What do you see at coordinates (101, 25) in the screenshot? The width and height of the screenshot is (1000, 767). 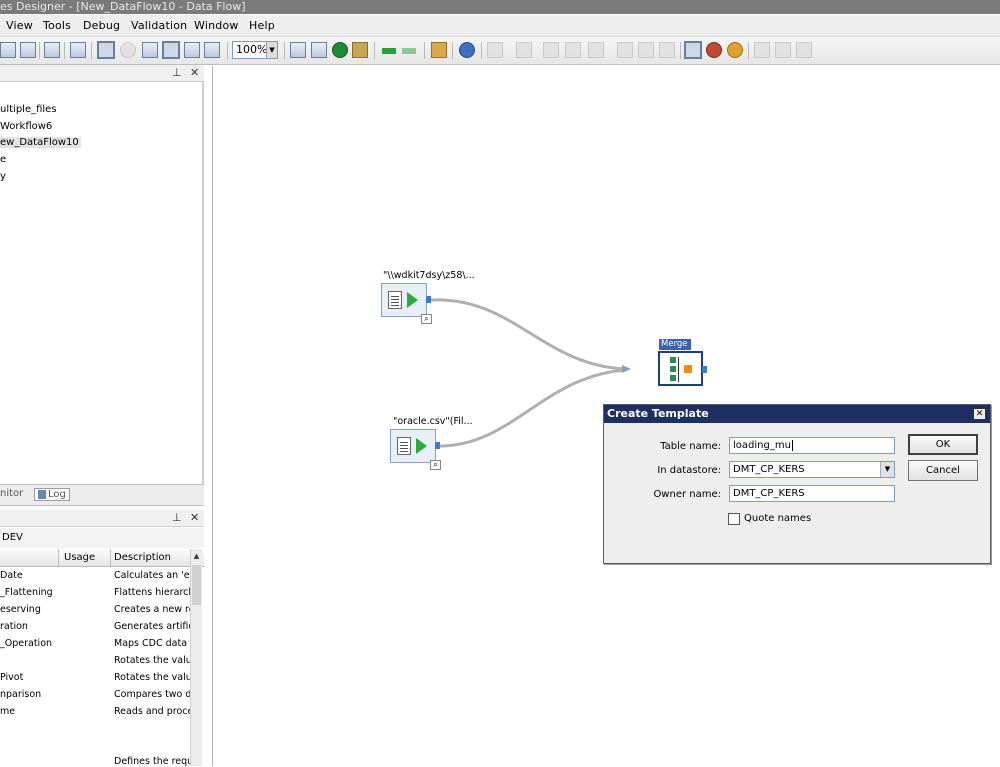 I see `menu-debug: Debug` at bounding box center [101, 25].